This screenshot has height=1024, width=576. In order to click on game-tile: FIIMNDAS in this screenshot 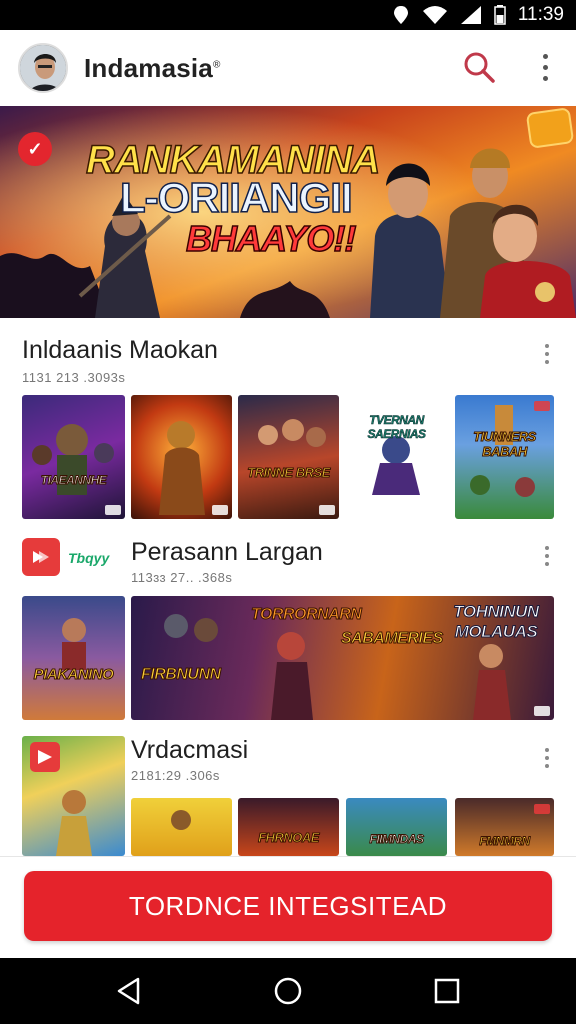, I will do `click(396, 827)`.